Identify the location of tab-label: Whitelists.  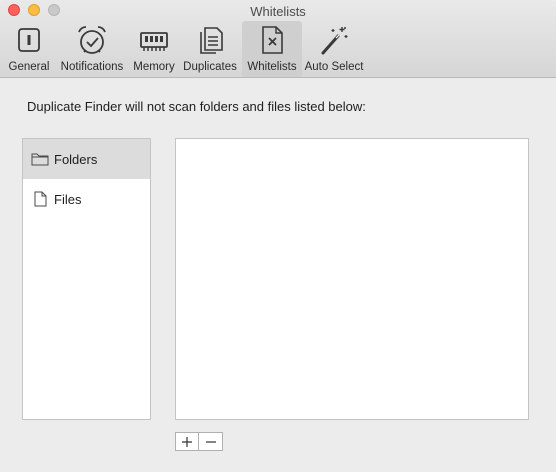
(272, 67).